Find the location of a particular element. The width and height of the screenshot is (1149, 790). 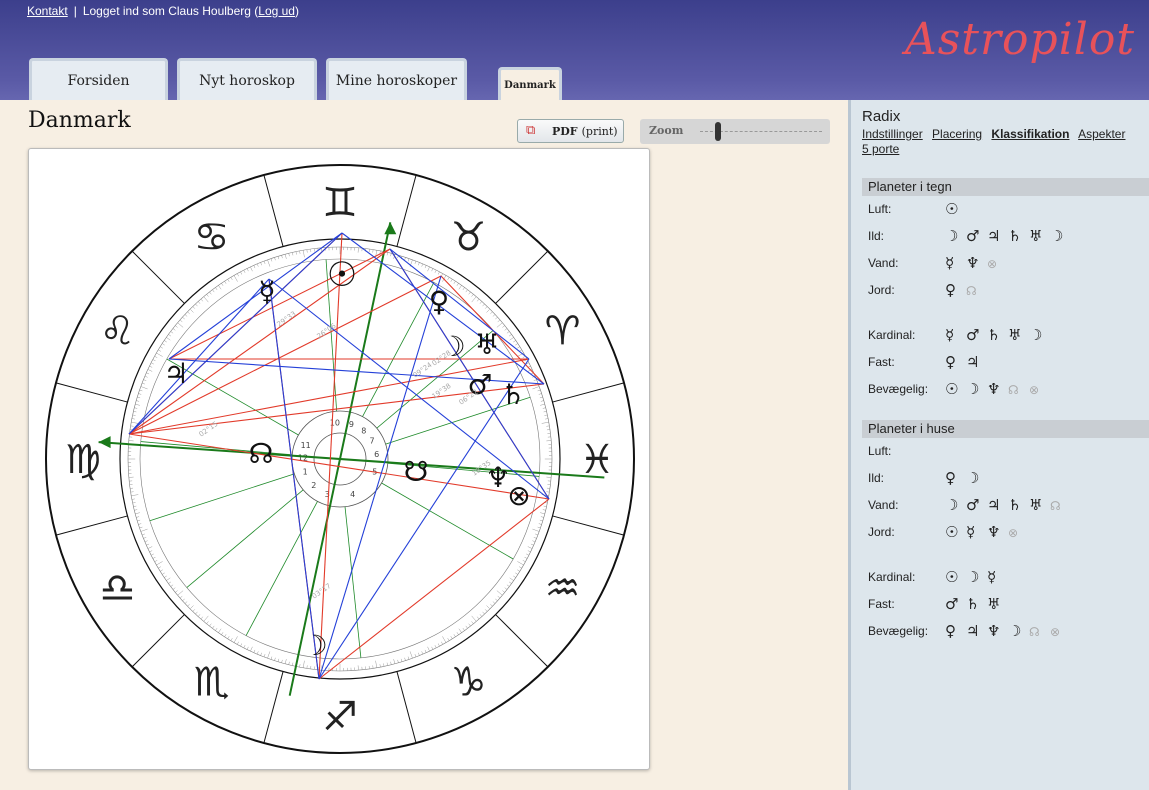

zodiac-sign-icon: ♑ is located at coordinates (469, 683).